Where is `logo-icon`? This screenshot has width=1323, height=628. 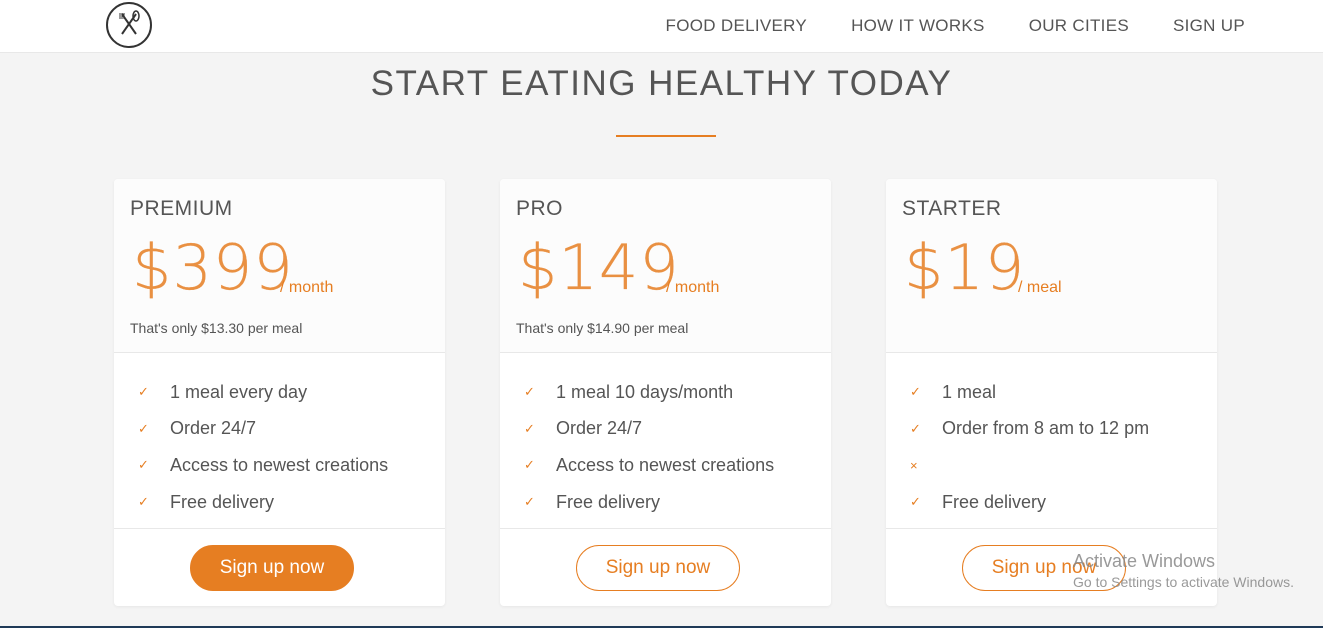
logo-icon is located at coordinates (129, 25).